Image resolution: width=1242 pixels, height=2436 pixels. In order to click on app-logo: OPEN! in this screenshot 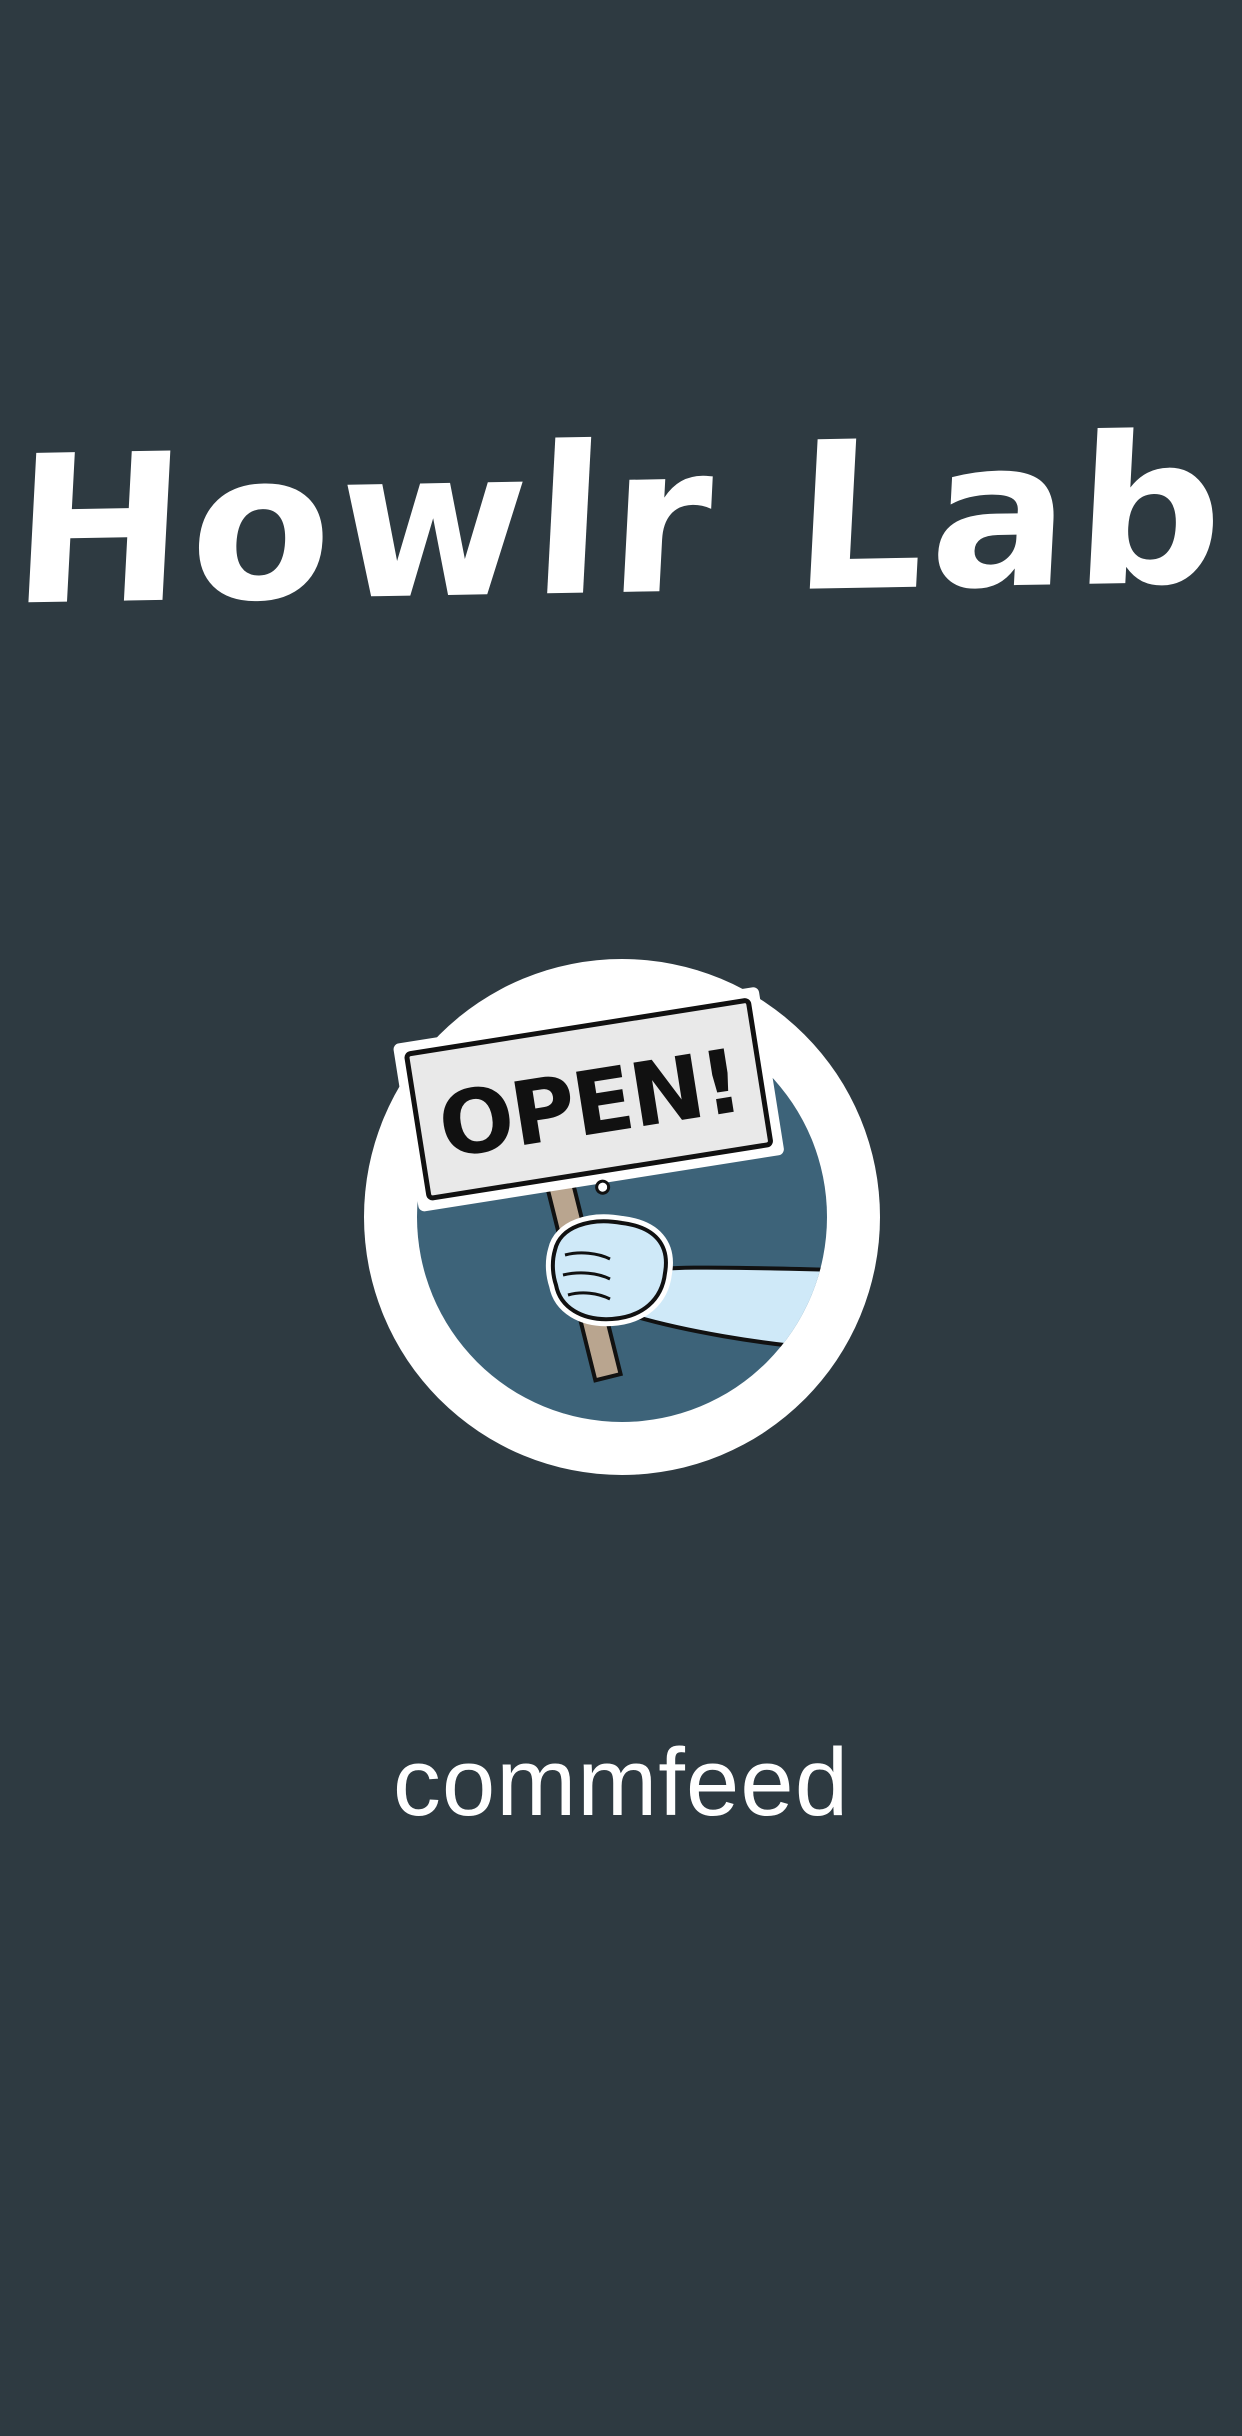, I will do `click(625, 1220)`.